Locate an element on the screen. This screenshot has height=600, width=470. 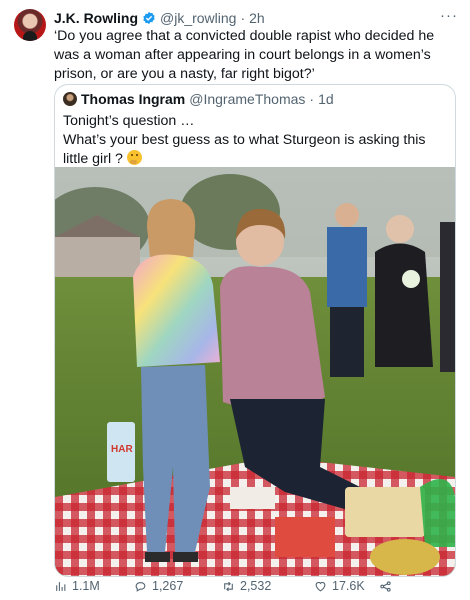
quoted-author-avatar is located at coordinates (70, 99).